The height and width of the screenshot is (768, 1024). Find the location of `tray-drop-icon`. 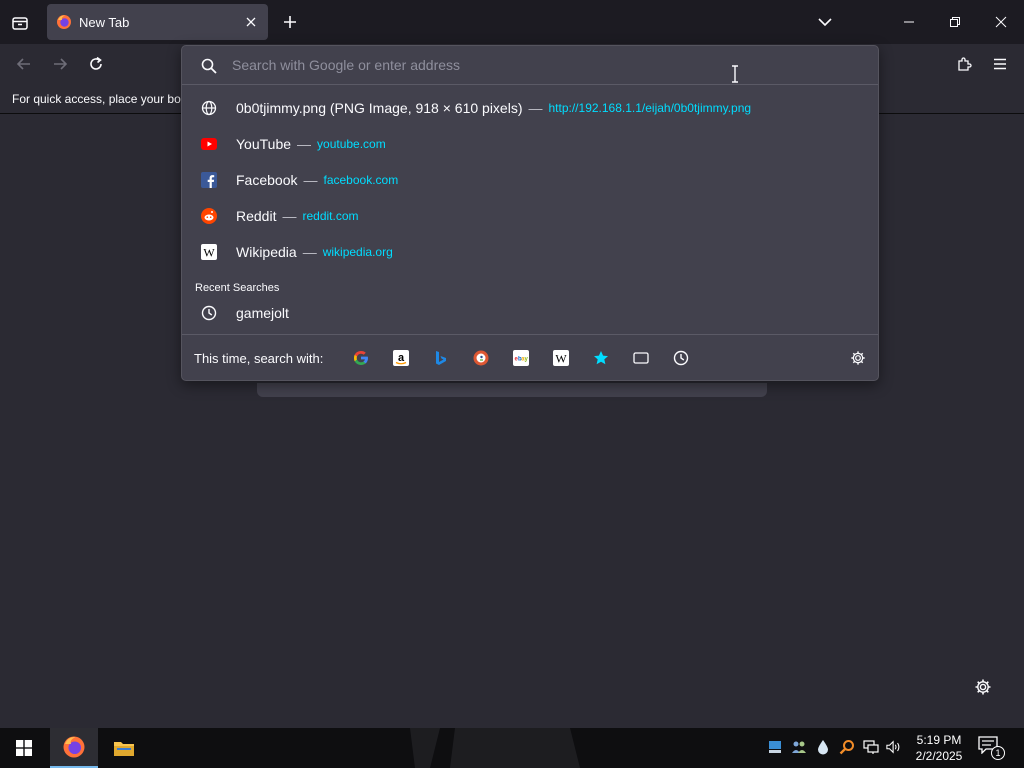

tray-drop-icon is located at coordinates (823, 747).